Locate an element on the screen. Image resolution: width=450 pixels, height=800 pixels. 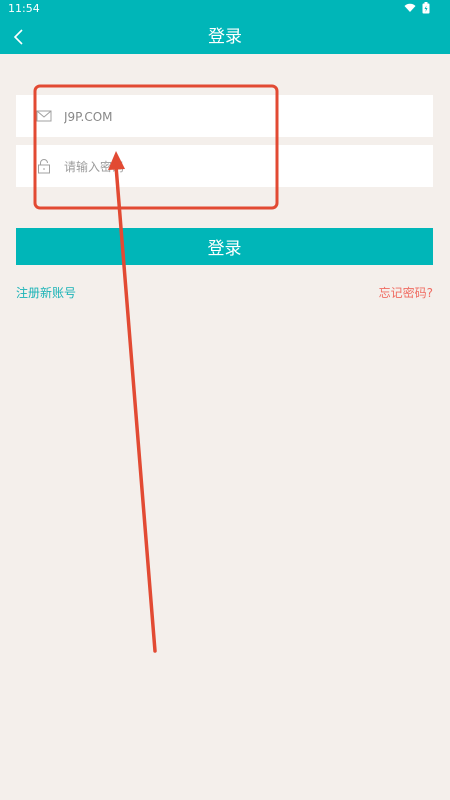
wifi-icon is located at coordinates (410, 7).